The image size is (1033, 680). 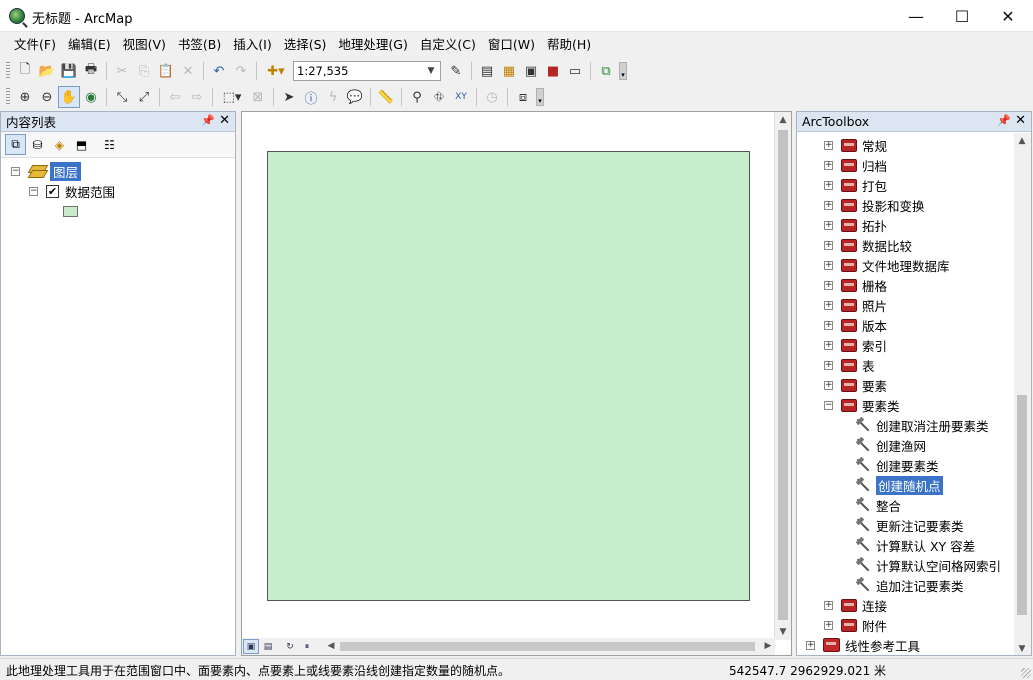 What do you see at coordinates (311, 97) in the screenshot?
I see `identify-icon: ⓘ` at bounding box center [311, 97].